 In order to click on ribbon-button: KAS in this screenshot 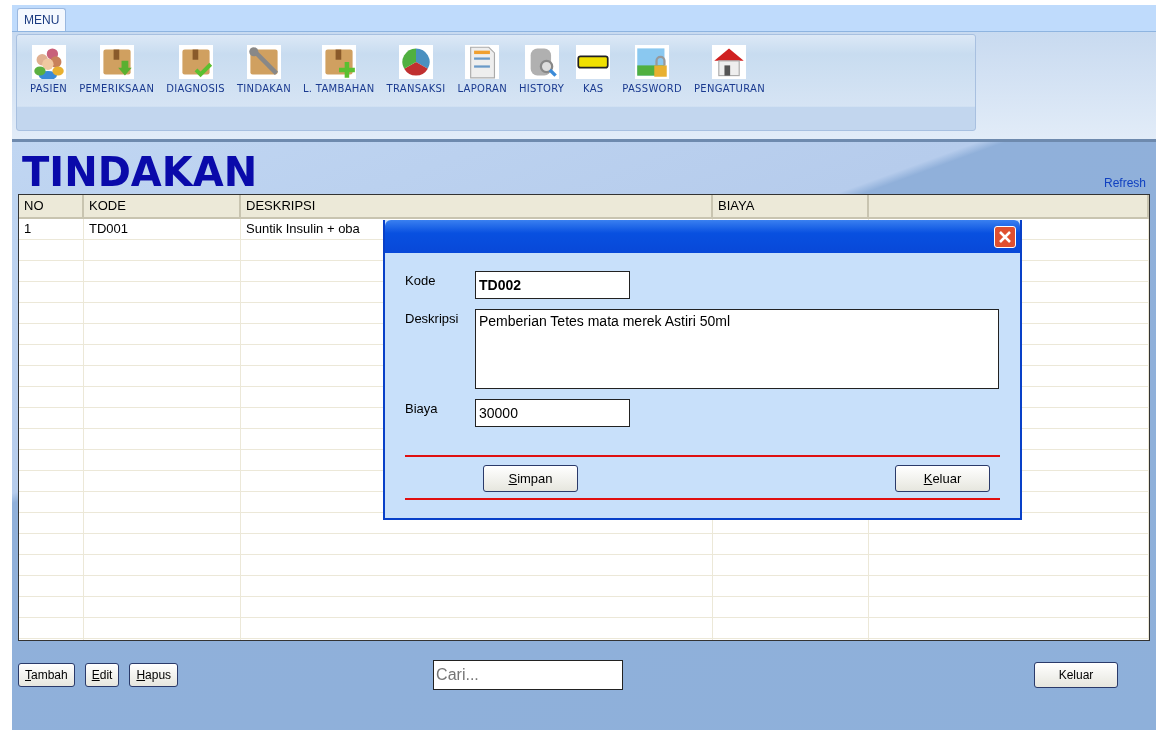, I will do `click(593, 87)`.